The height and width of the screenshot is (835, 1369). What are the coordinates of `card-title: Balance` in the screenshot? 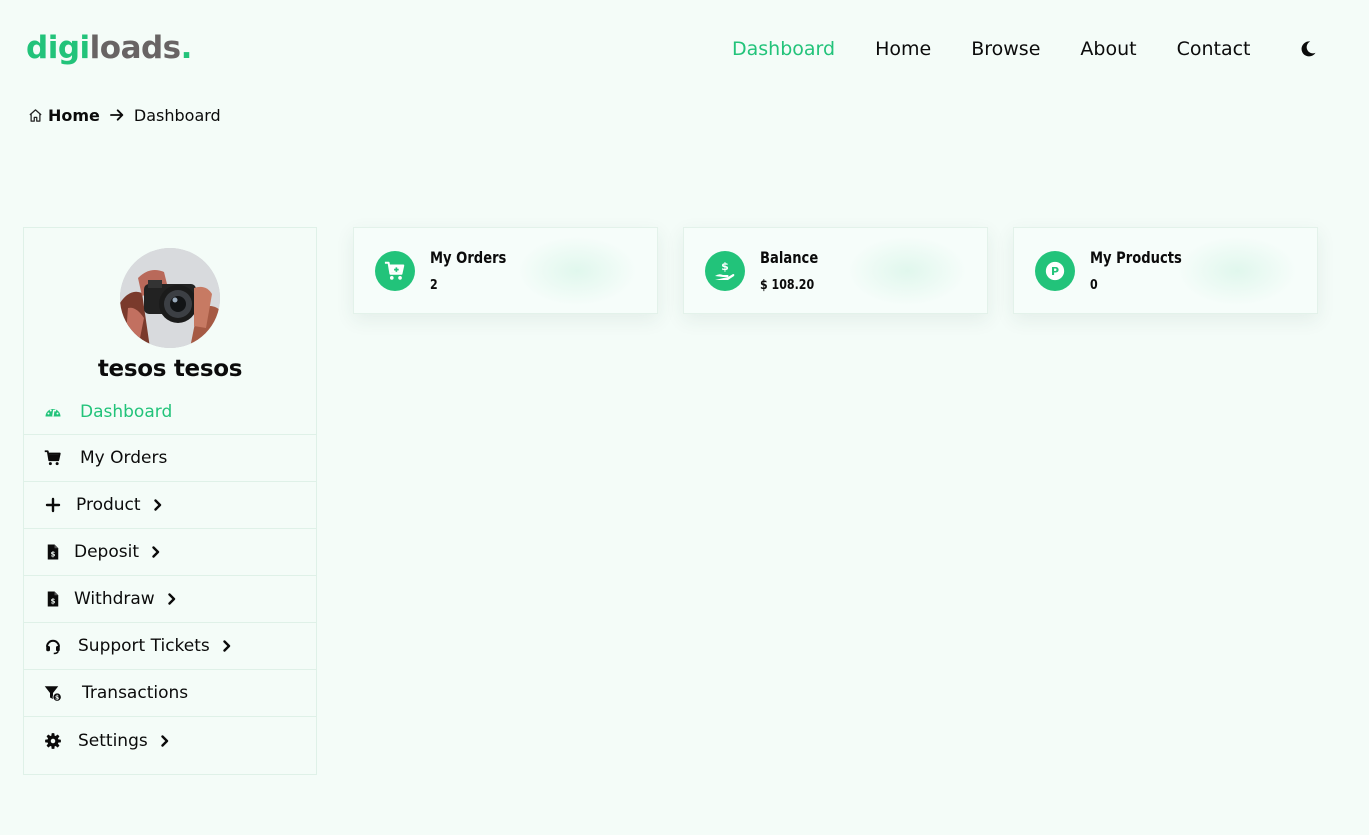 It's located at (789, 257).